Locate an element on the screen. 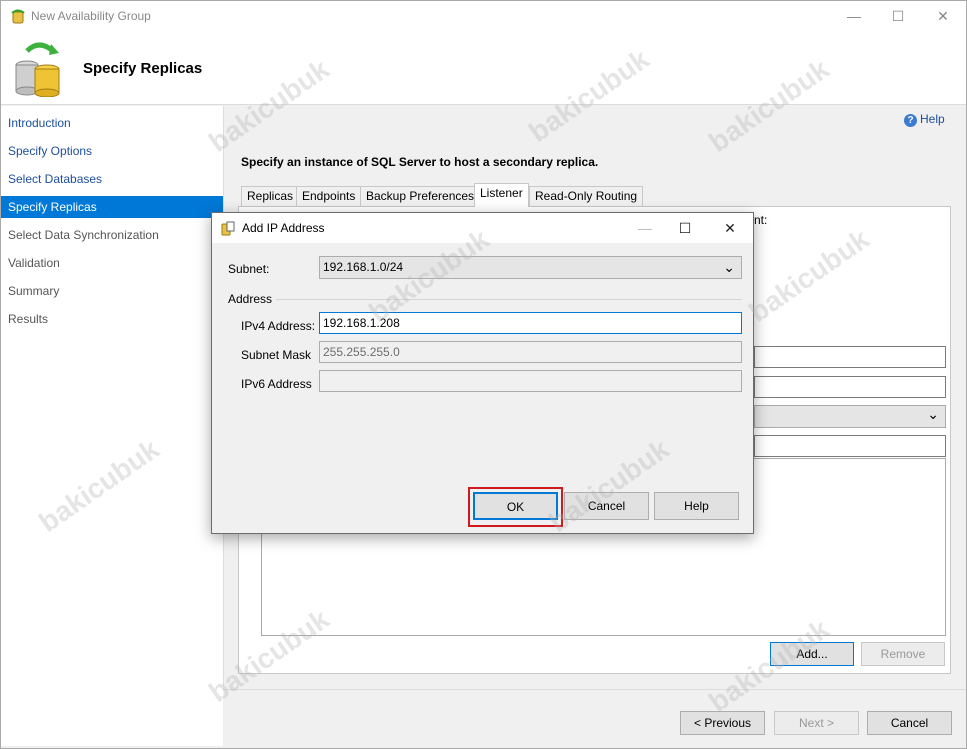 The width and height of the screenshot is (967, 749). help-link-label: Help is located at coordinates (932, 119).